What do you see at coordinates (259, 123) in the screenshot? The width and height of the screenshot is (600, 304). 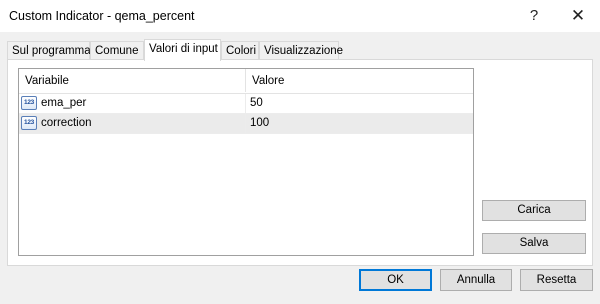 I see `variable-value: 100` at bounding box center [259, 123].